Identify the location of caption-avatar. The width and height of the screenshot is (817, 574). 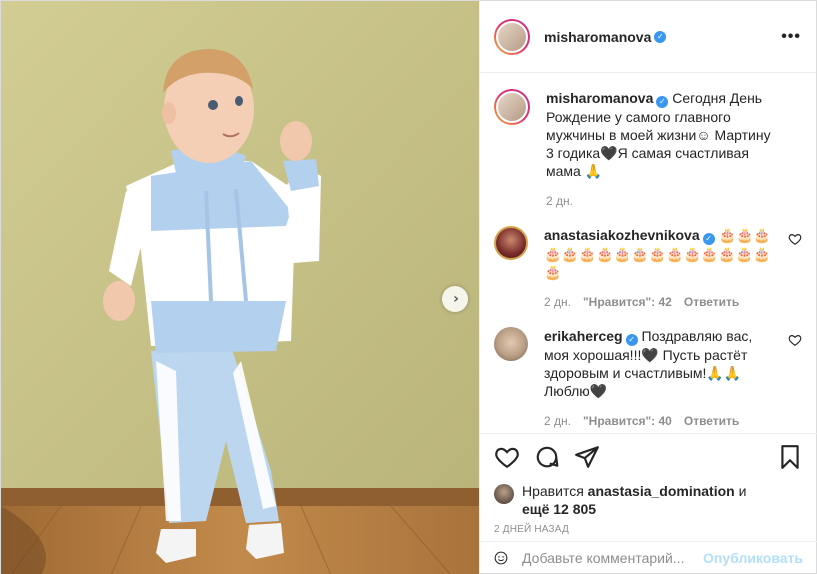
(512, 107).